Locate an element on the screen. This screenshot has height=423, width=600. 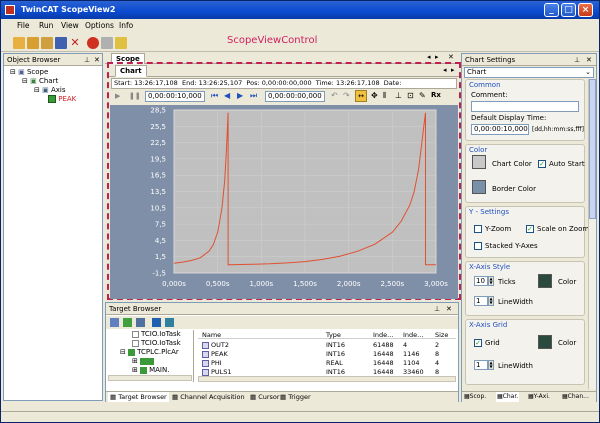
time-span-input: 0,00:00:10,000 is located at coordinates (175, 96).